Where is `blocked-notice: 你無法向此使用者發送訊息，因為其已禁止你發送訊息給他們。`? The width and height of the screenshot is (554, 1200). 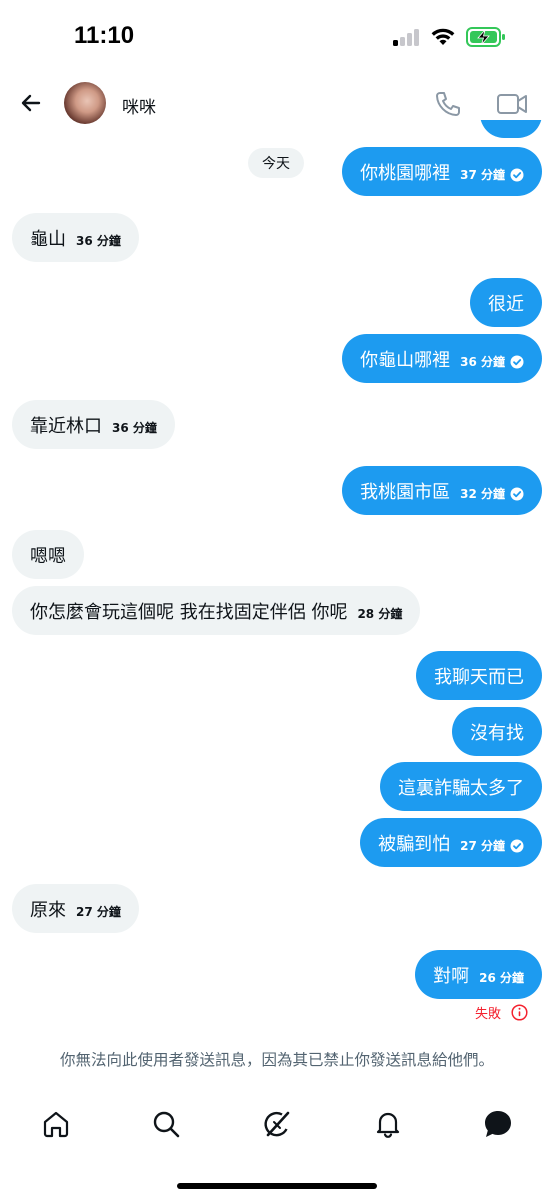 blocked-notice: 你無法向此使用者發送訊息，因為其已禁止你發送訊息給他們。 is located at coordinates (276, 1060).